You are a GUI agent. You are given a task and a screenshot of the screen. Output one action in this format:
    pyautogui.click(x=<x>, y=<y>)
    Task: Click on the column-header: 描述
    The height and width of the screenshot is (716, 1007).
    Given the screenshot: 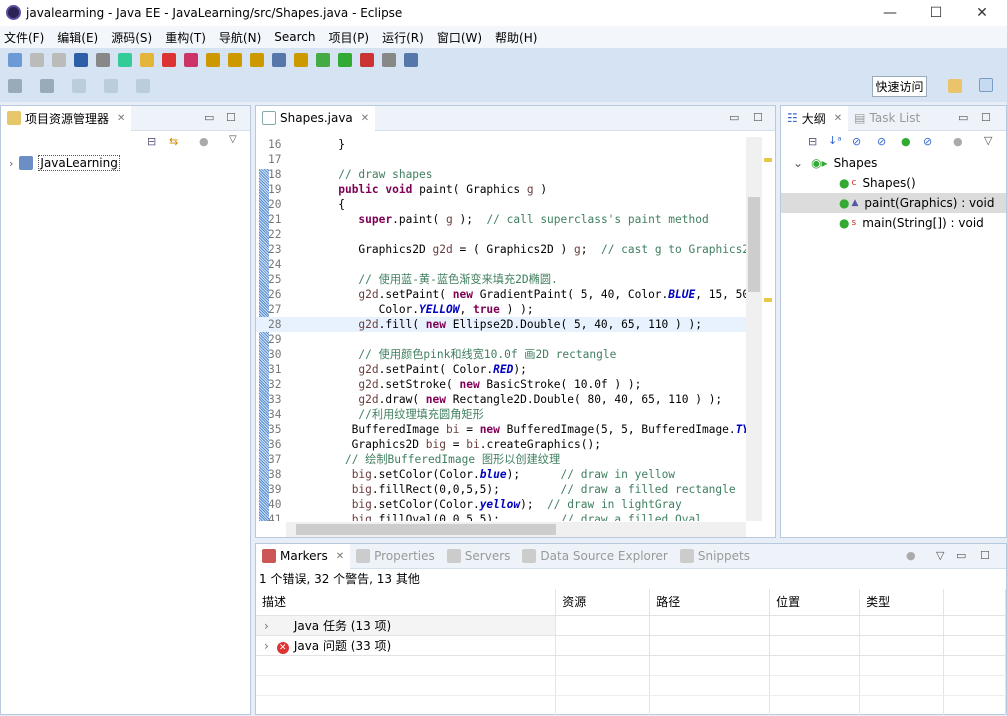 What is the action you would take?
    pyautogui.click(x=406, y=602)
    